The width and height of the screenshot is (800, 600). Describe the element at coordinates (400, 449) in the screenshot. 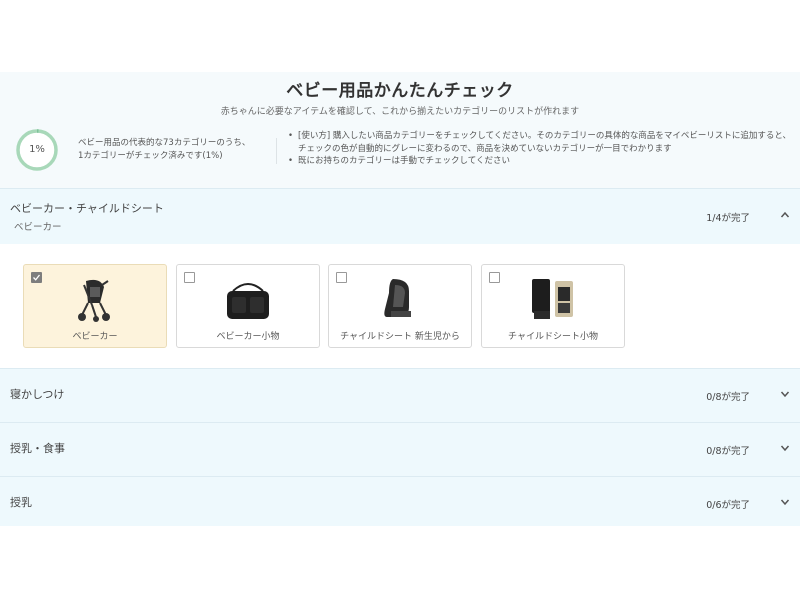

I see `section-feeding-meals: 授乳・食事 0/8が完了` at that location.